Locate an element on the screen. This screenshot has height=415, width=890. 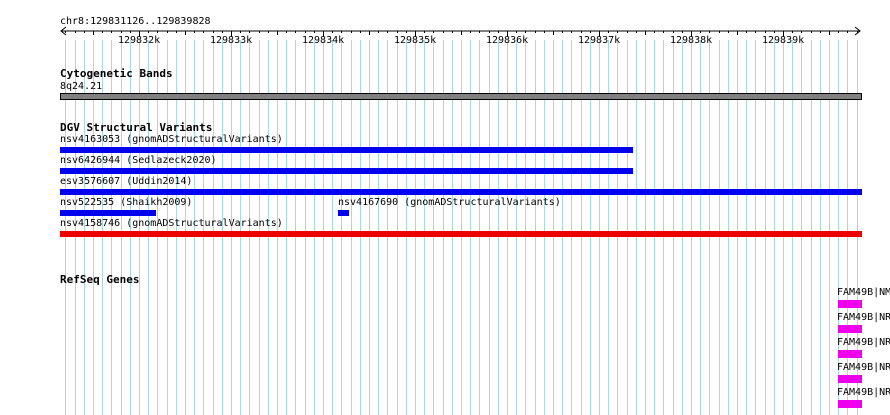
refseq-track-title: RefSeq Genes is located at coordinates (100, 279).